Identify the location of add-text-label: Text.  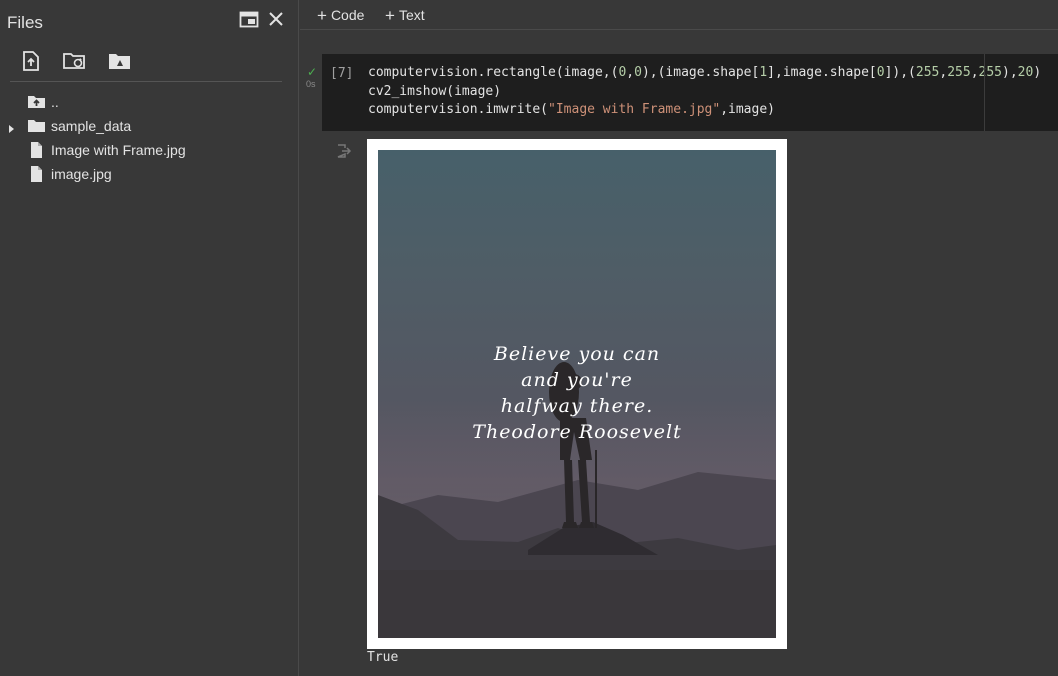
(411, 15).